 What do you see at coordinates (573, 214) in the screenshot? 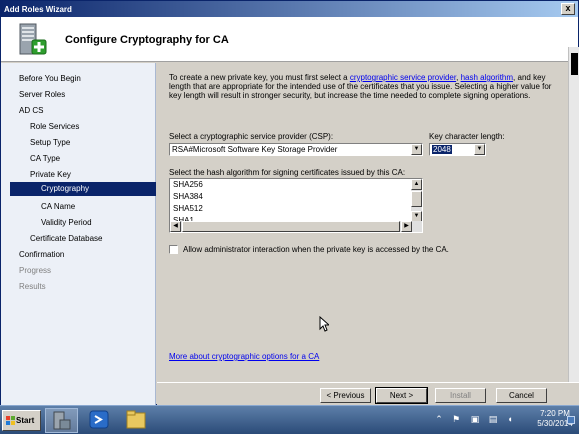
I see `main-scrollbar` at bounding box center [573, 214].